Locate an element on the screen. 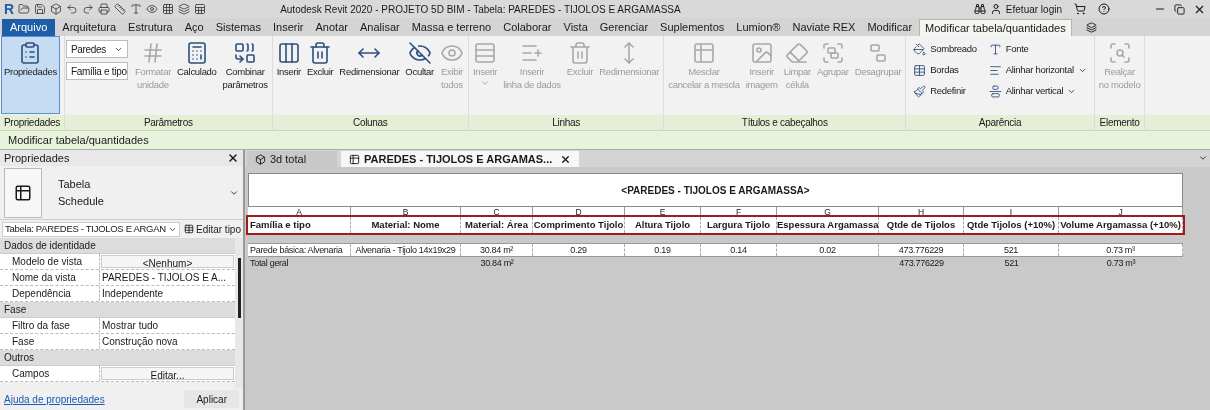  group-label: Linhas is located at coordinates (566, 122).